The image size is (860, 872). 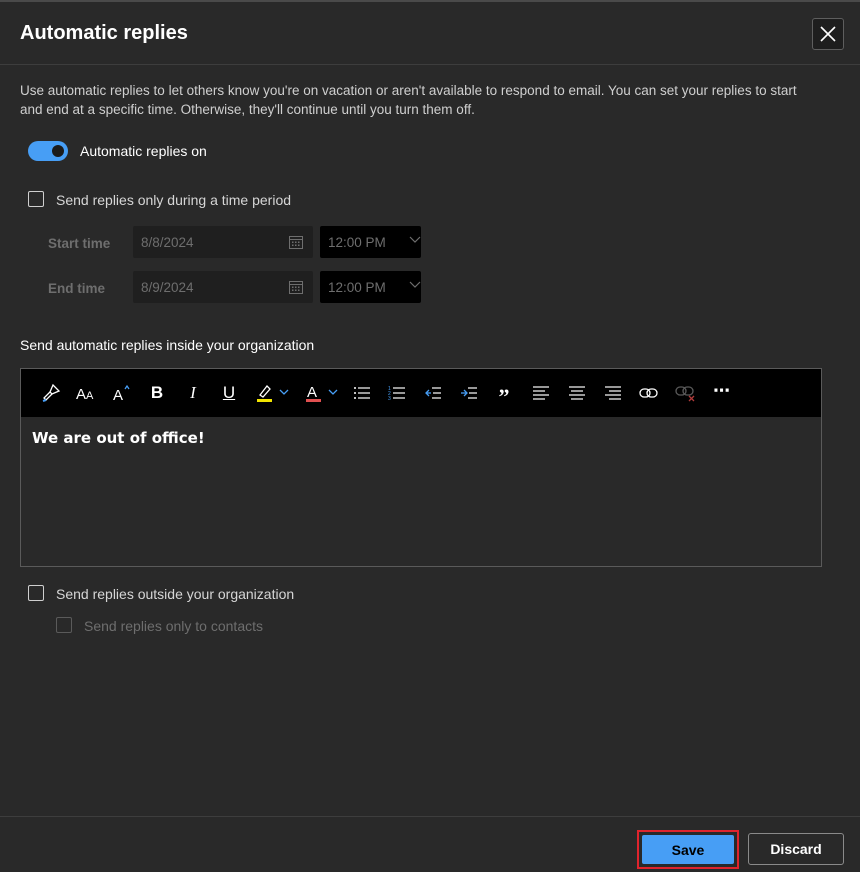 What do you see at coordinates (577, 393) in the screenshot?
I see `align-center-icon` at bounding box center [577, 393].